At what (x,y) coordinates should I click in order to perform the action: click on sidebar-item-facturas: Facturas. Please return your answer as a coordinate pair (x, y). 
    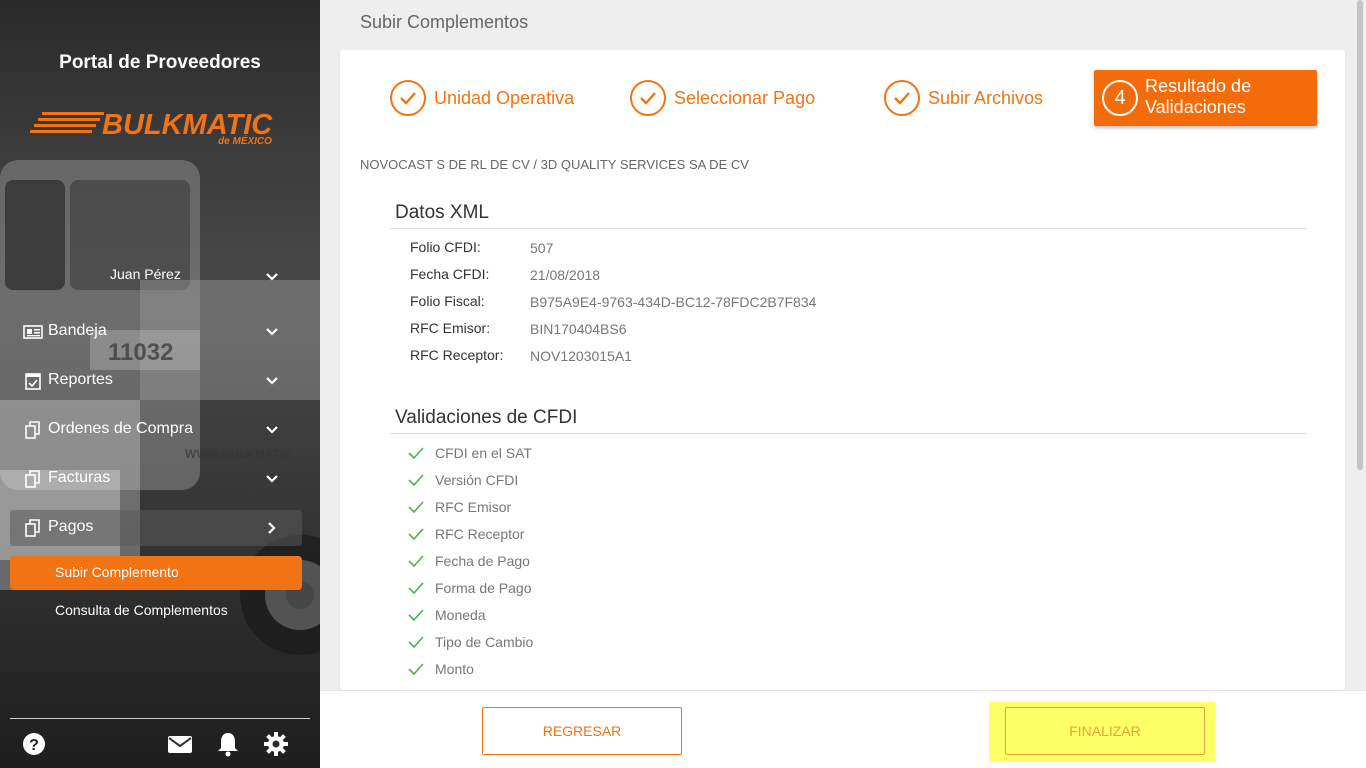
    Looking at the image, I should click on (156, 479).